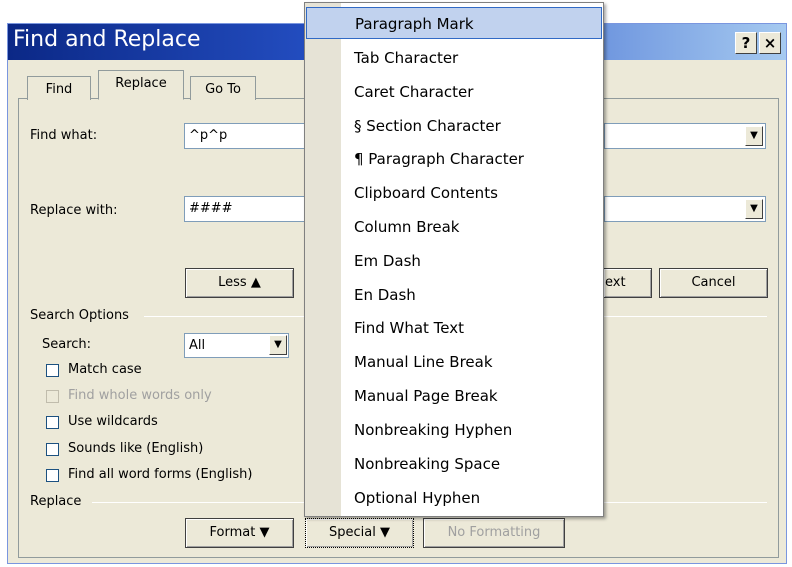  I want to click on replace-with-input-right, so click(685, 209).